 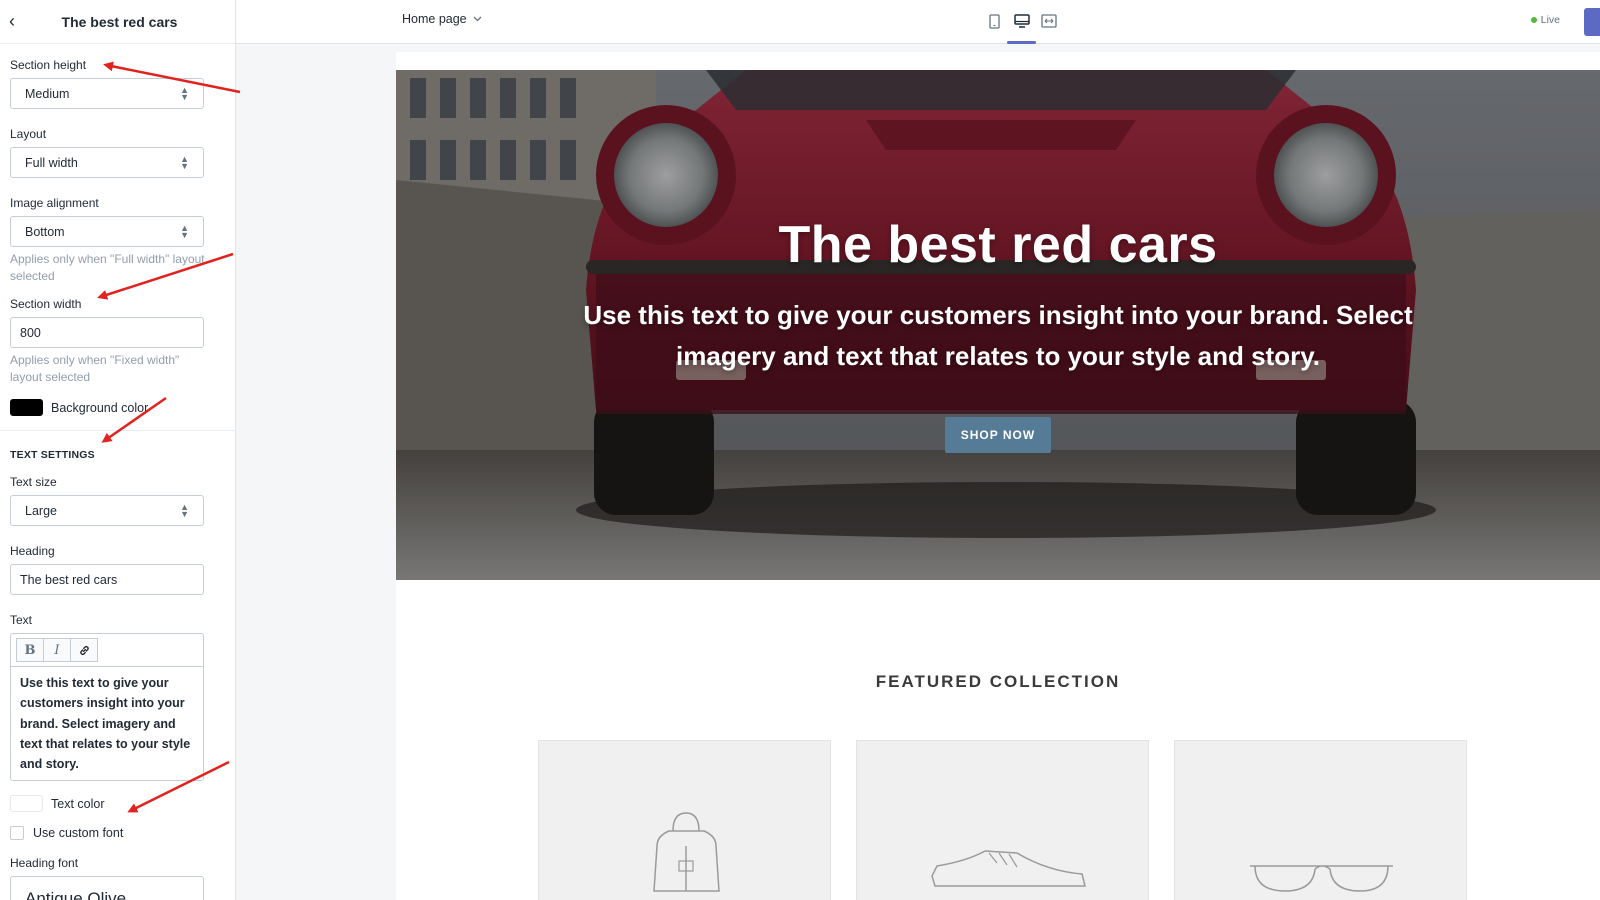 I want to click on heading-input: The best red cars, so click(x=107, y=579).